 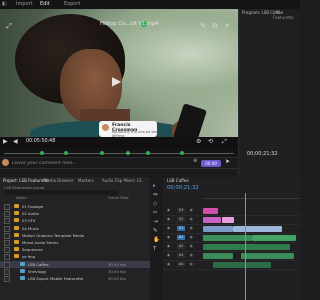 I want to click on track-v3: ◉ V3 ◐, so click(x=231, y=211).